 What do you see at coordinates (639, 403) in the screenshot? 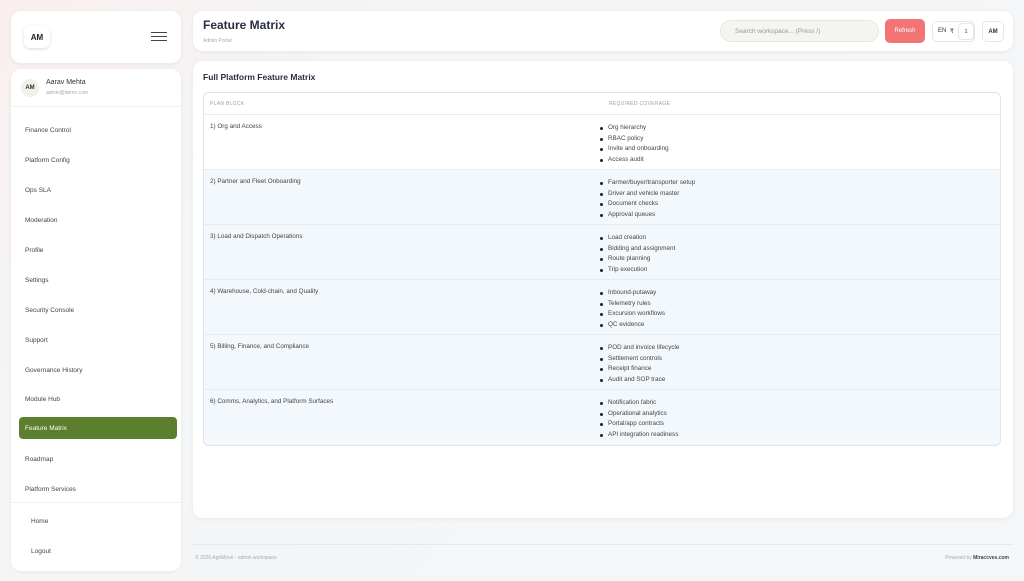
I see `list-item: Notification fabric` at bounding box center [639, 403].